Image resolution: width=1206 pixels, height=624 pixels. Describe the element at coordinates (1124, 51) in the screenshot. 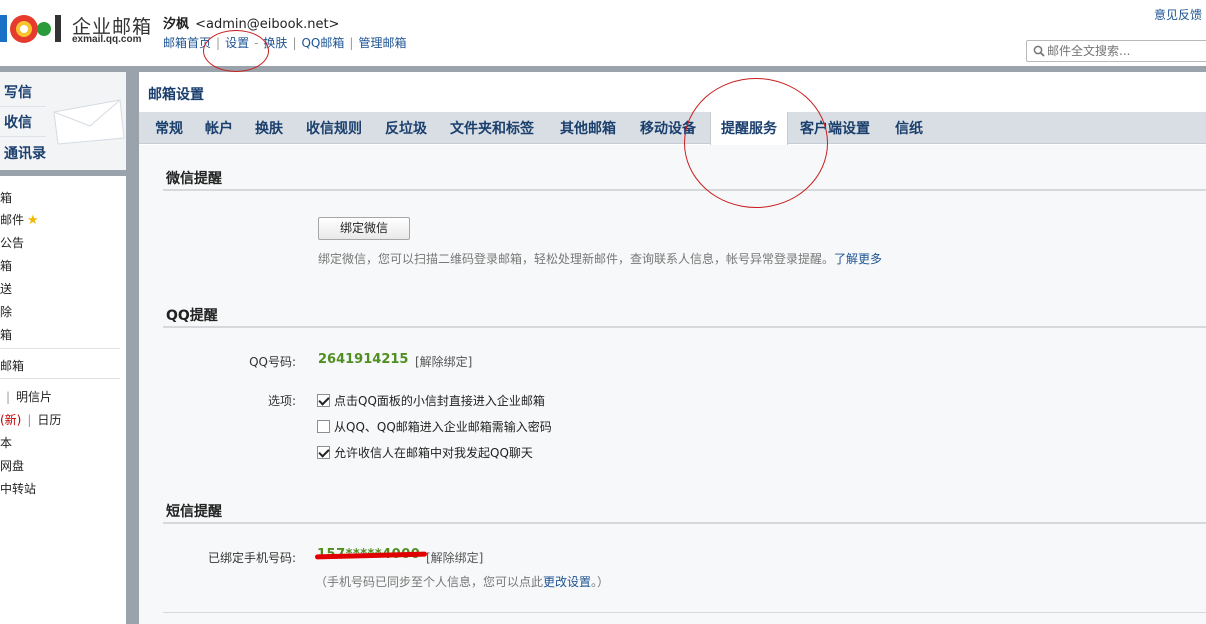

I see `search-input` at that location.